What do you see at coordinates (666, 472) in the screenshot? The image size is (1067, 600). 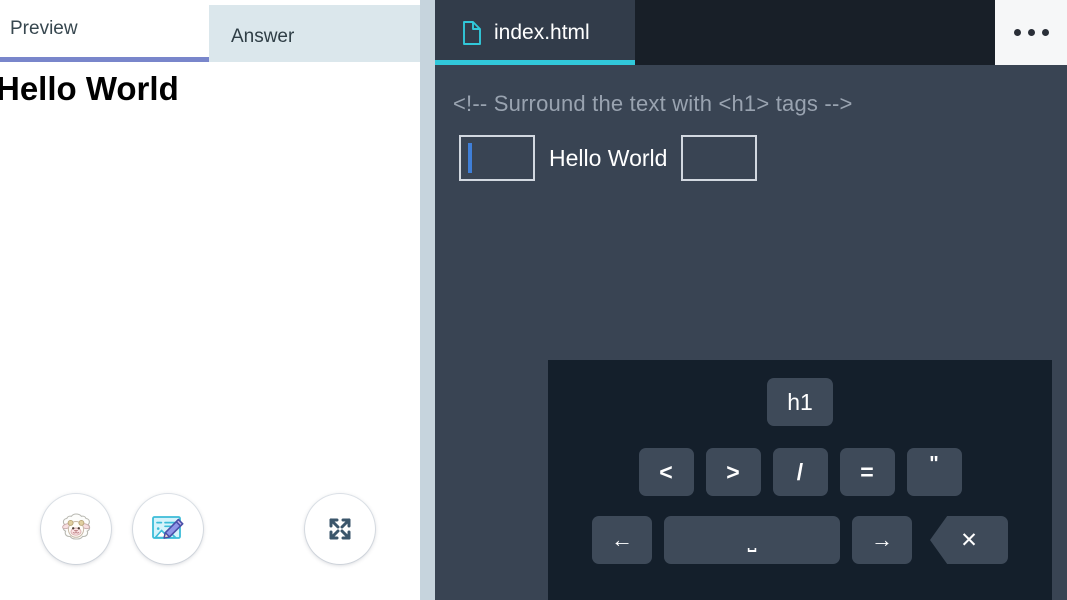 I see `key-less-than: <` at bounding box center [666, 472].